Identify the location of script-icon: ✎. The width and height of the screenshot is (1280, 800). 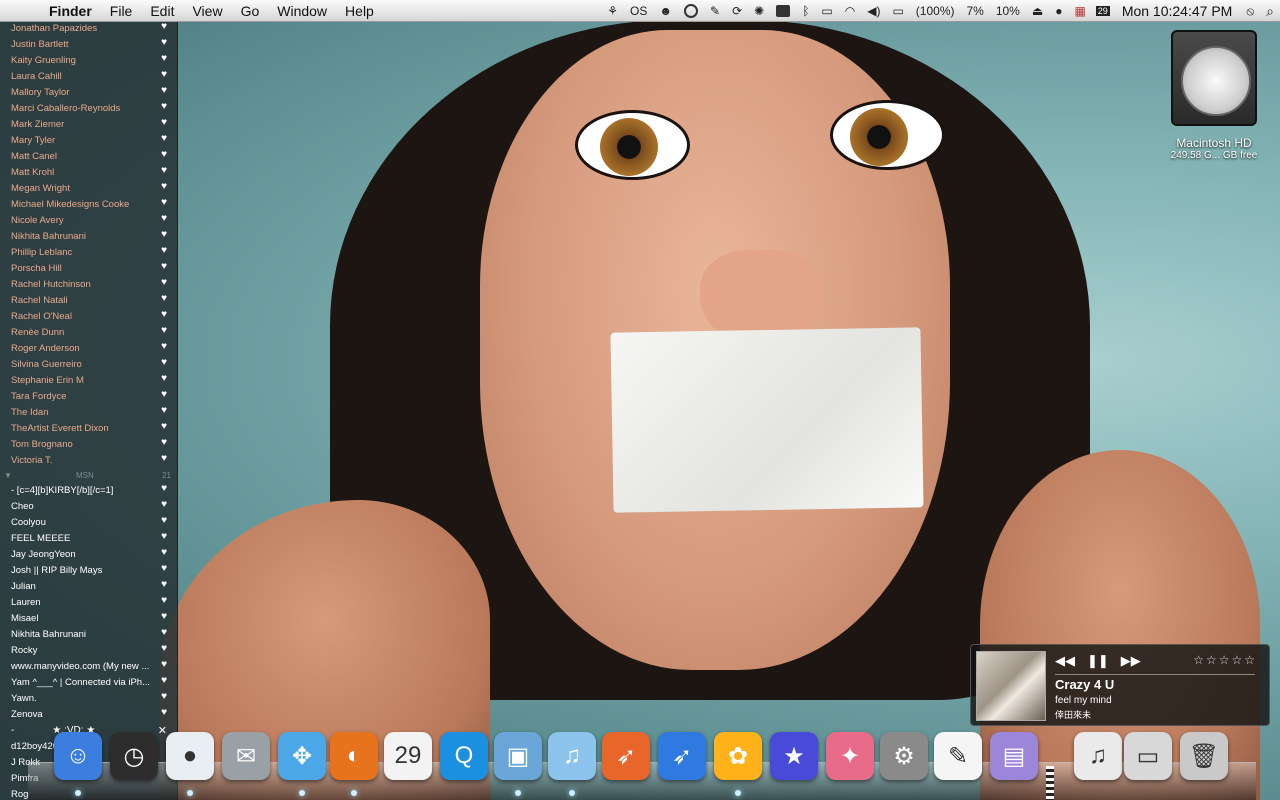
(715, 11).